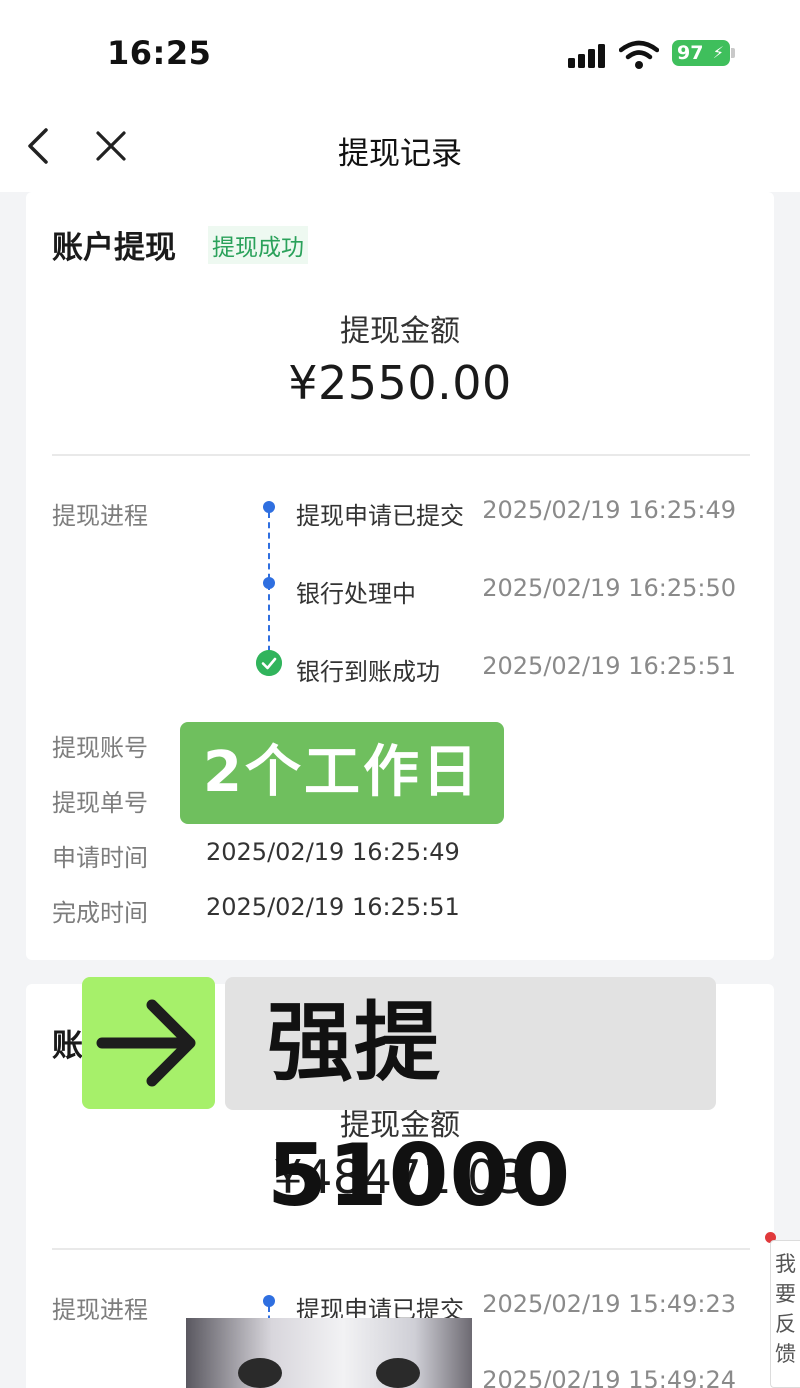 The width and height of the screenshot is (800, 1388). What do you see at coordinates (100, 748) in the screenshot?
I see `detail-label: 提现账号` at bounding box center [100, 748].